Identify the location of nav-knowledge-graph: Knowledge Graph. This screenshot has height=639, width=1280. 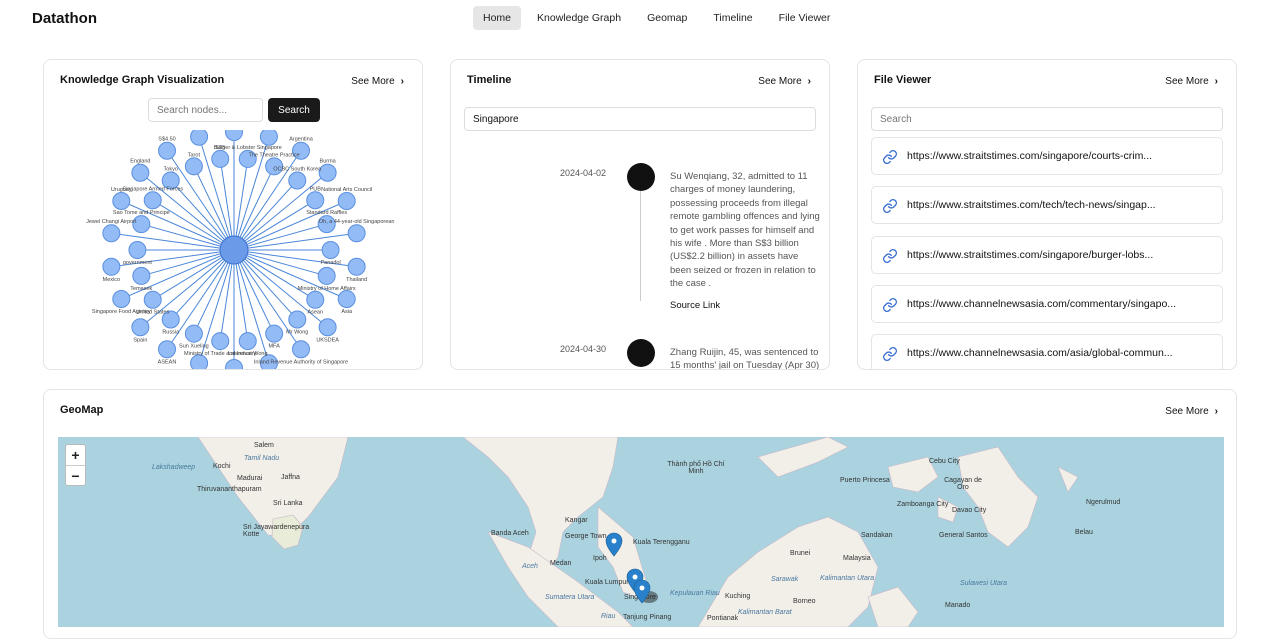
(579, 18).